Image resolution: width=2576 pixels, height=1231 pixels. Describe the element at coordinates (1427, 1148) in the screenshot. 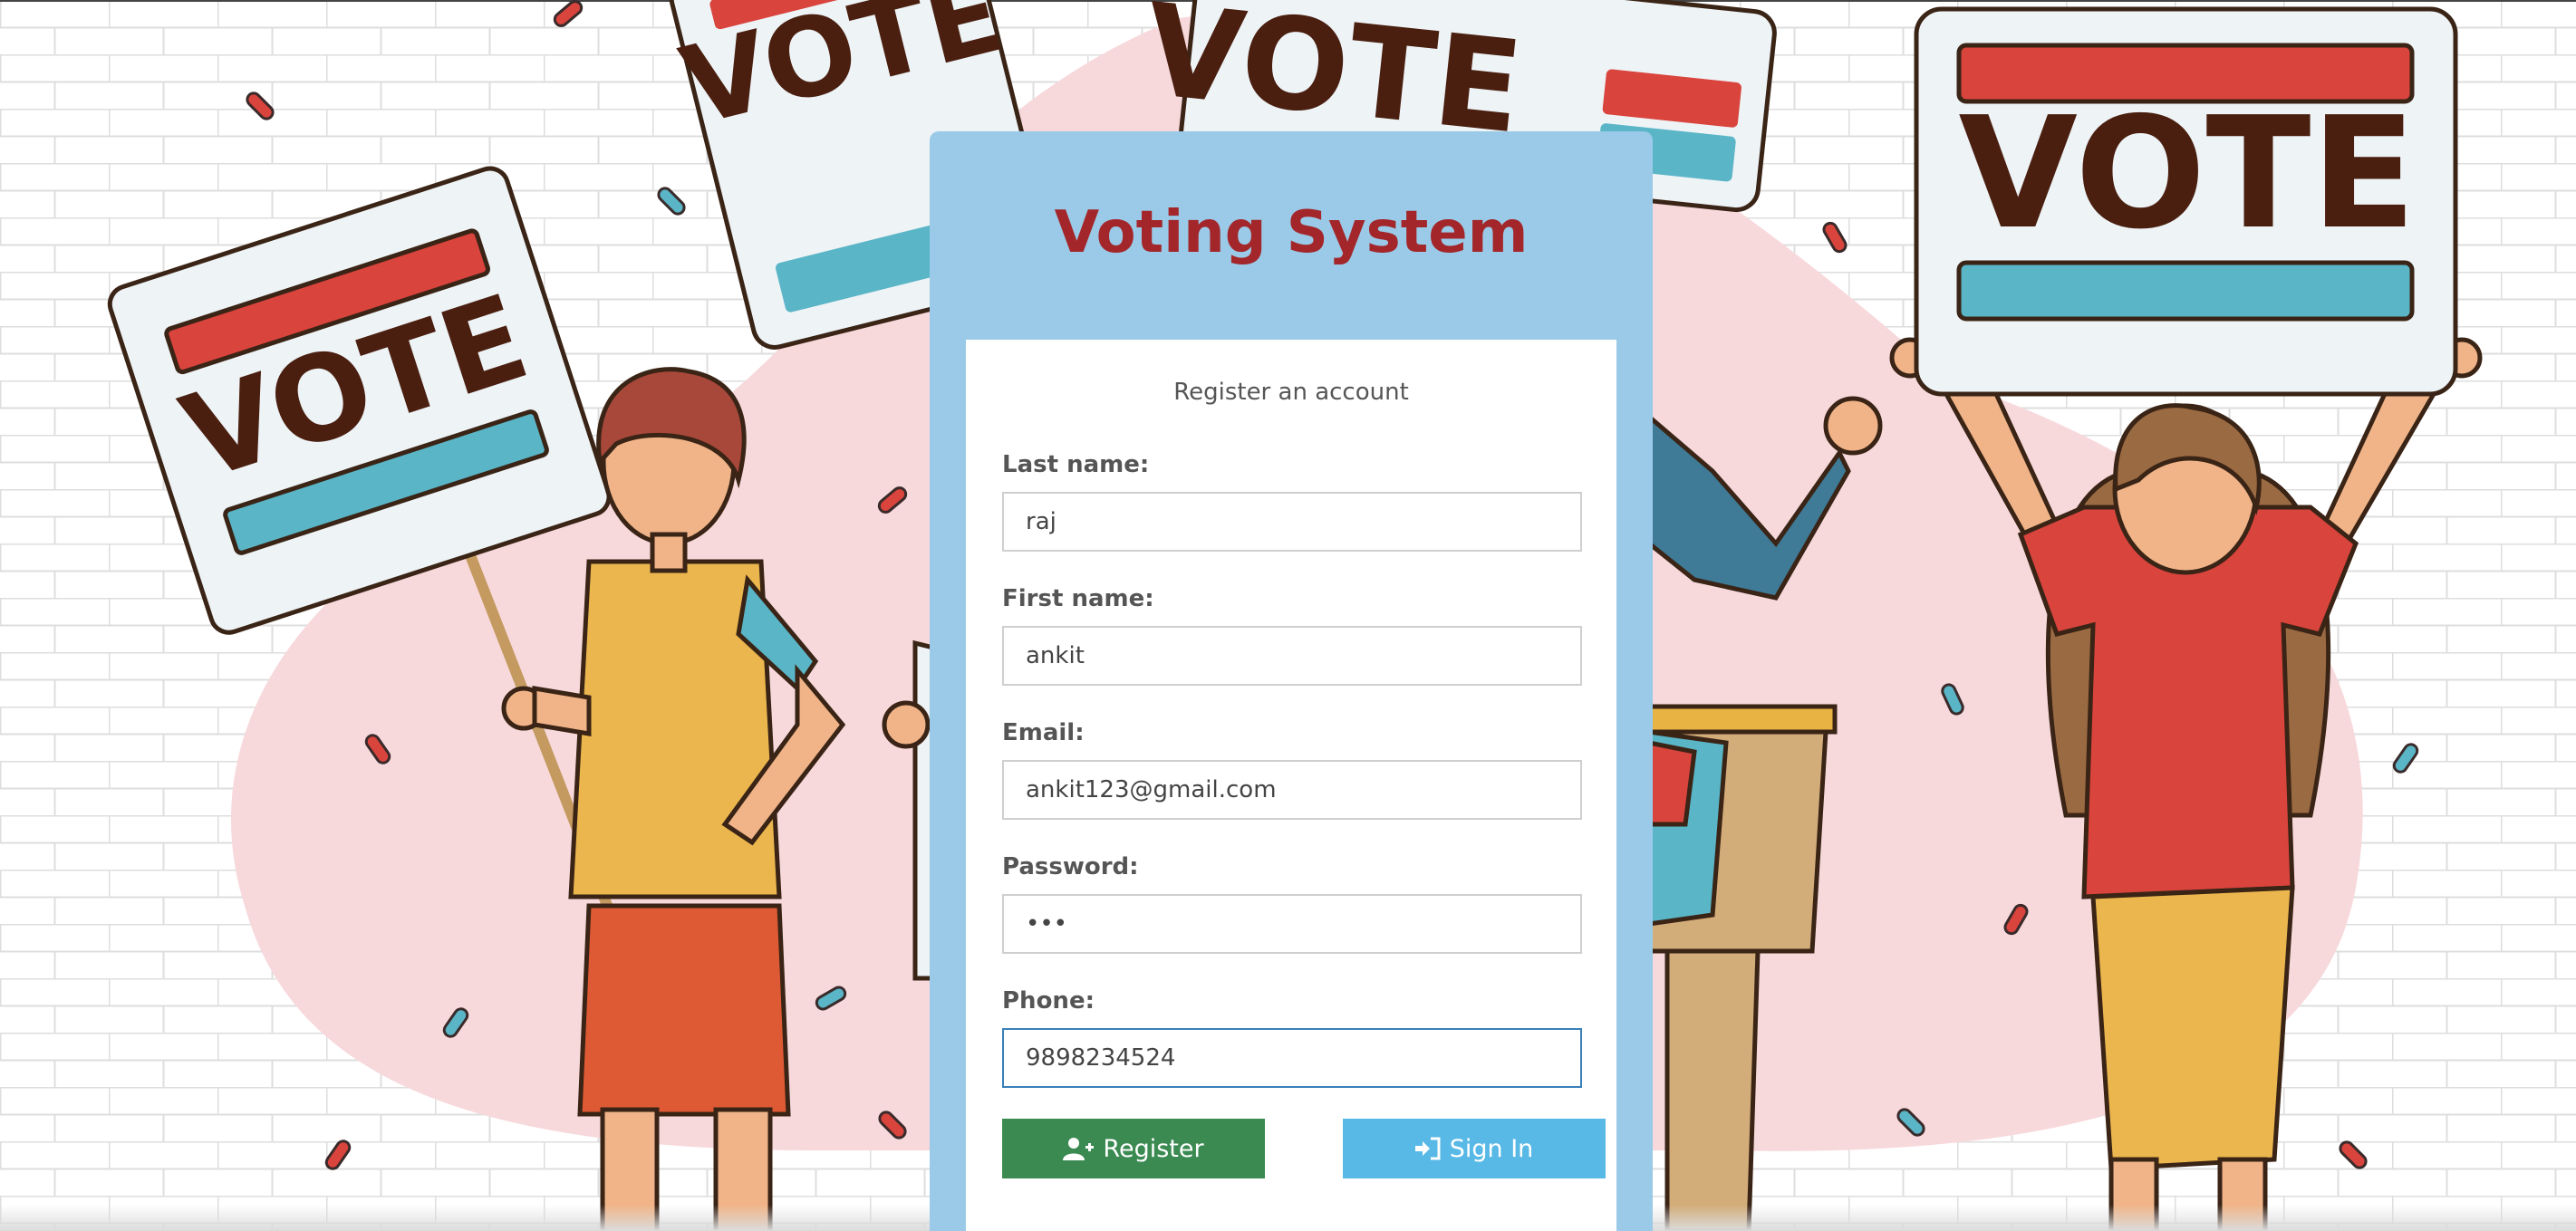

I see `sign-in-icon` at that location.